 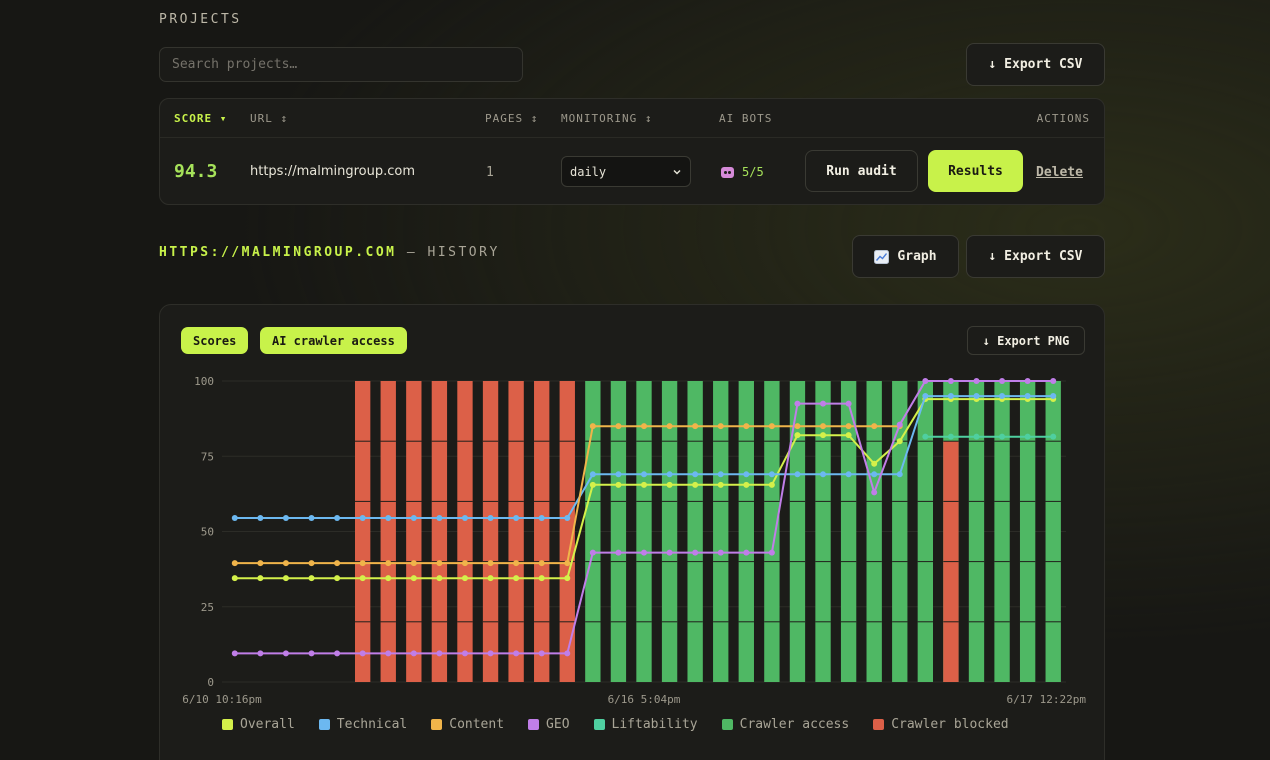 I want to click on x-tick-label: 6/16 5:04pm, so click(x=644, y=699).